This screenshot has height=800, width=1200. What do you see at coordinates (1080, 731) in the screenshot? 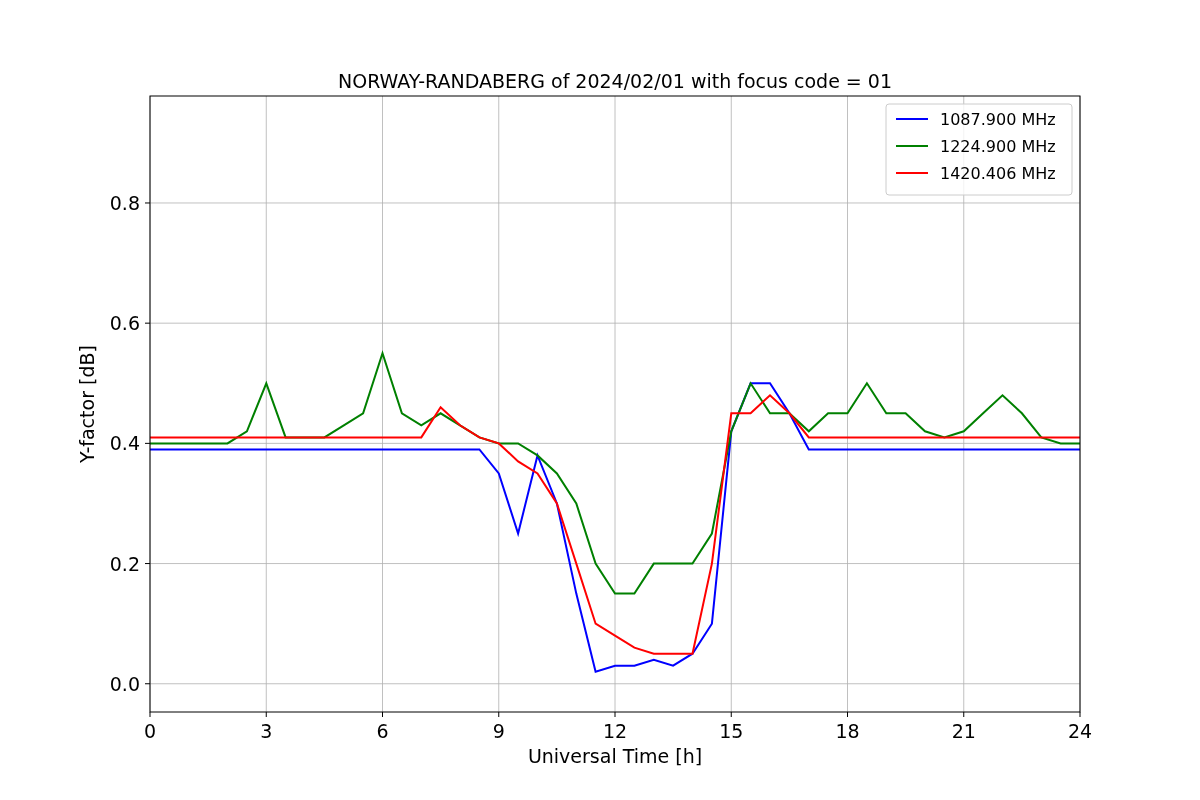
I see `tick-label: 24` at bounding box center [1080, 731].